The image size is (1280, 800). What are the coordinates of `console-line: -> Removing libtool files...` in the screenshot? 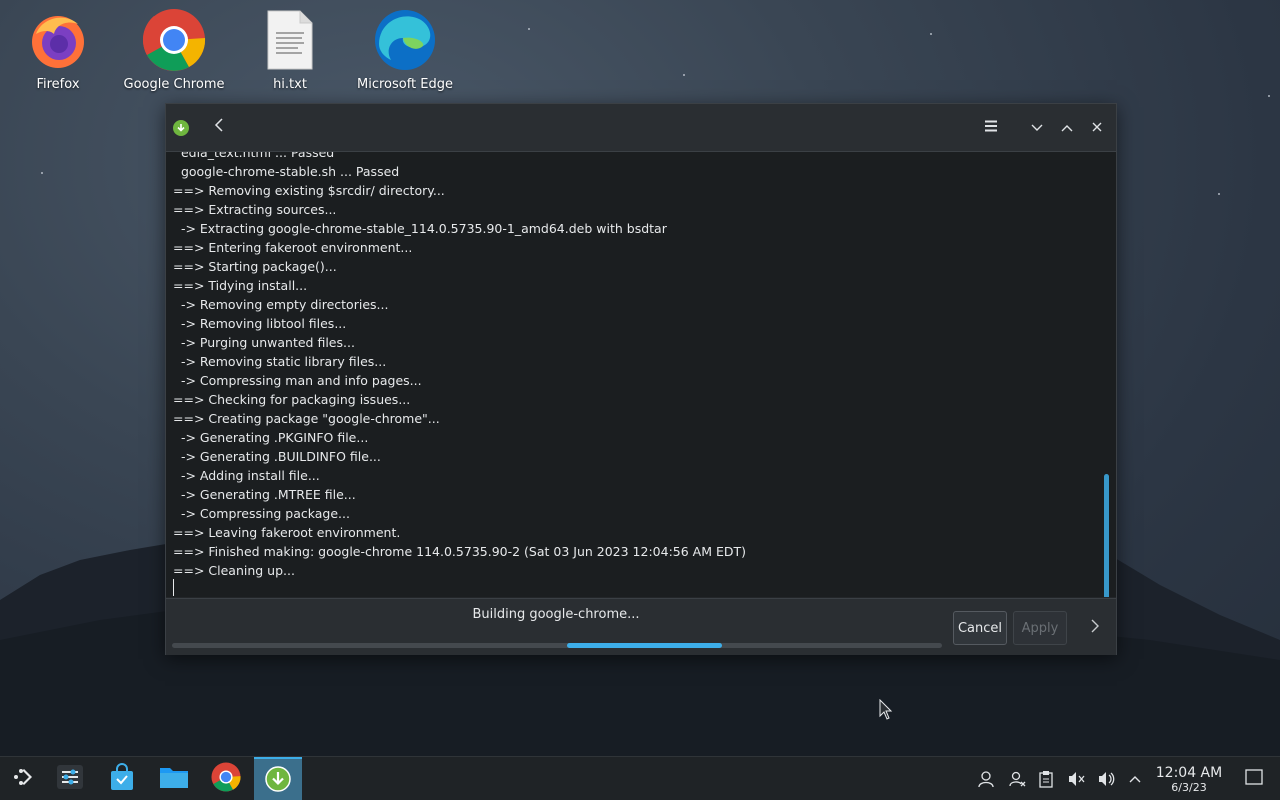 It's located at (260, 323).